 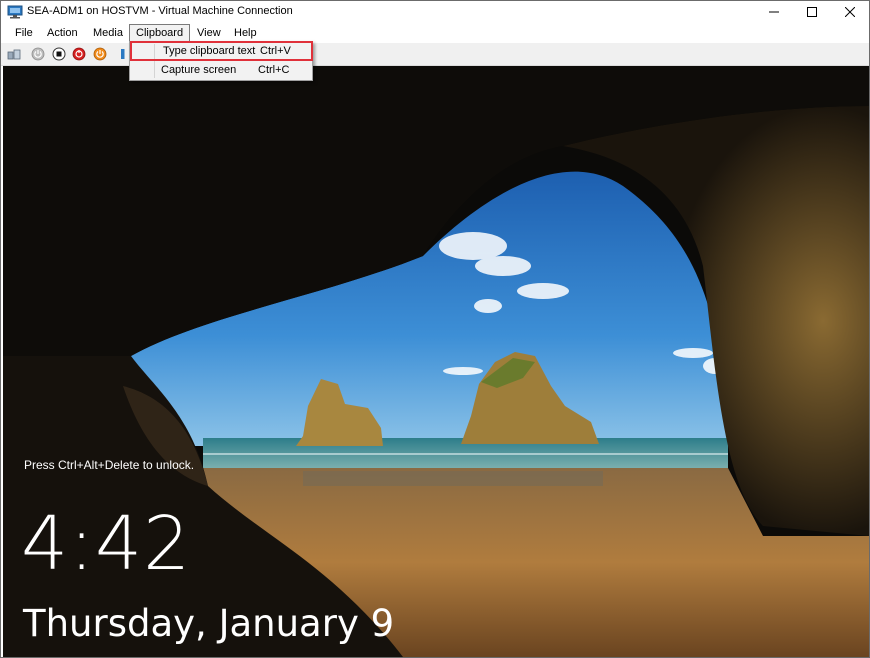 What do you see at coordinates (109, 465) in the screenshot?
I see `unlock-hint: Press Ctrl+Alt+Delete to unlock.` at bounding box center [109, 465].